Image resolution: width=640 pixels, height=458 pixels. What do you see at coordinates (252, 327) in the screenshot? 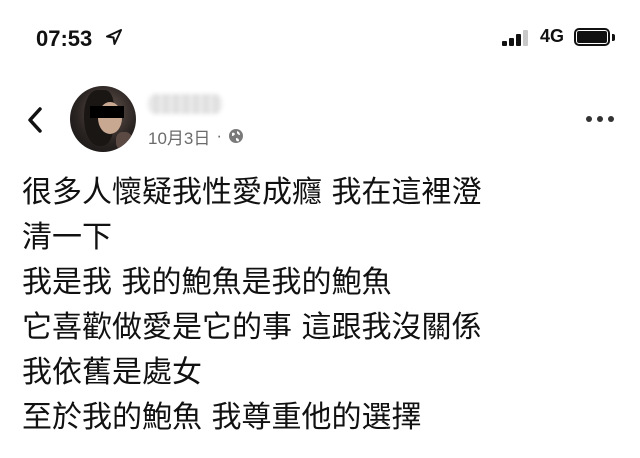
I see `post-text-line: 它喜歡做愛是它的事 這跟我沒關係` at bounding box center [252, 327].